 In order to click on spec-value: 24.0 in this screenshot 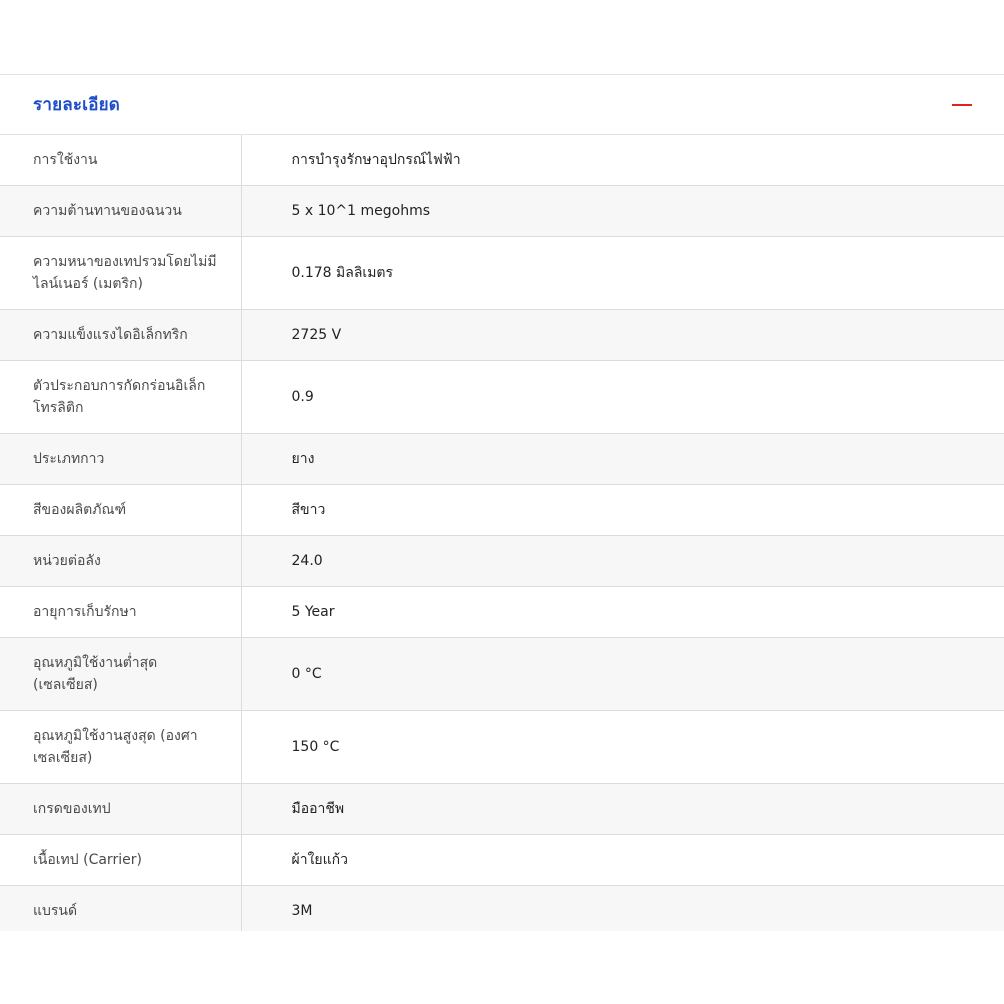, I will do `click(307, 561)`.